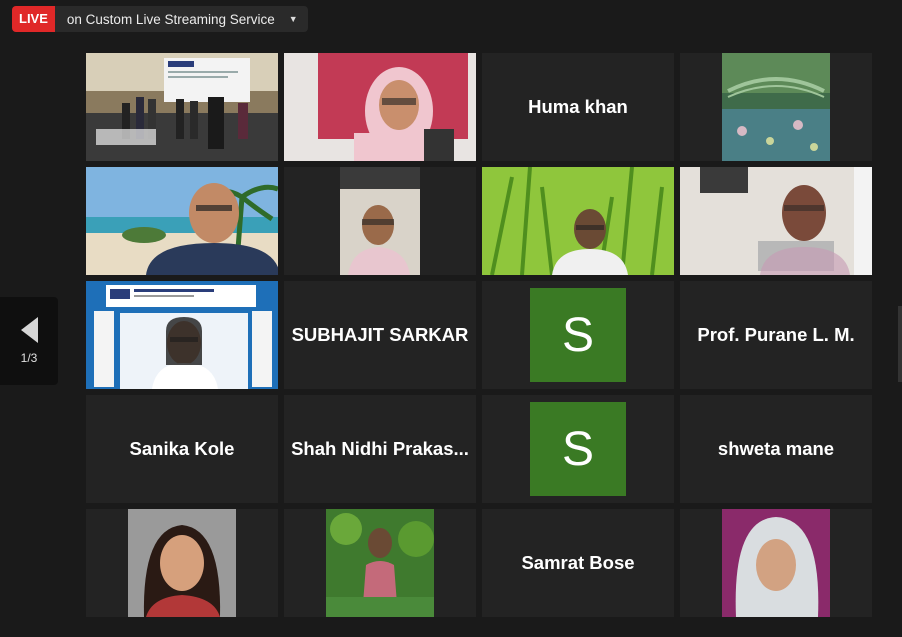 The height and width of the screenshot is (637, 902). I want to click on page-indicator: 1/3, so click(29, 358).